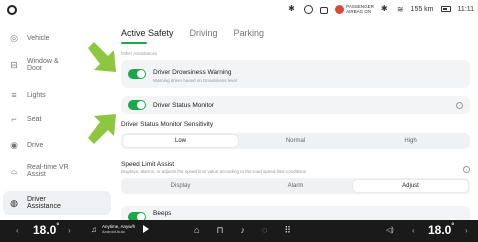  What do you see at coordinates (441, 230) in the screenshot?
I see `right-temperature: 18.0°` at bounding box center [441, 230].